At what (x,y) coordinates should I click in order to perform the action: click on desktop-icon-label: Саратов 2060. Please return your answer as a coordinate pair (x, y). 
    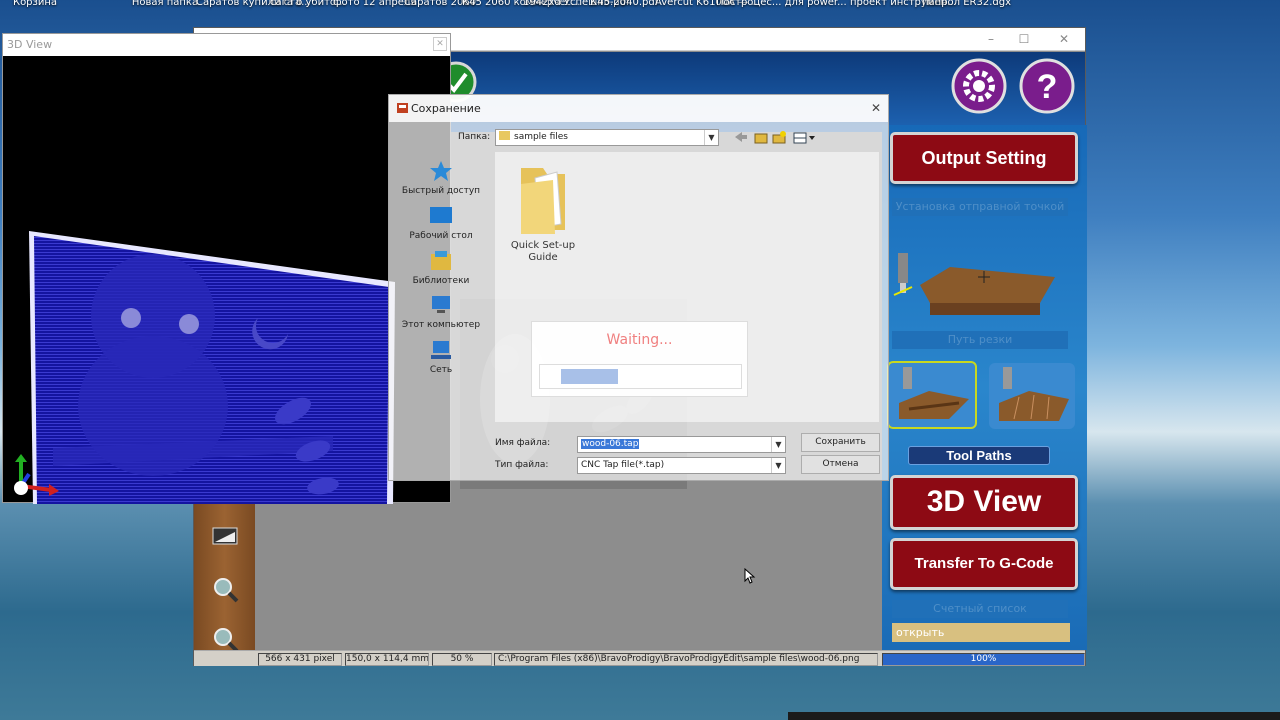
    Looking at the image, I should click on (440, 4).